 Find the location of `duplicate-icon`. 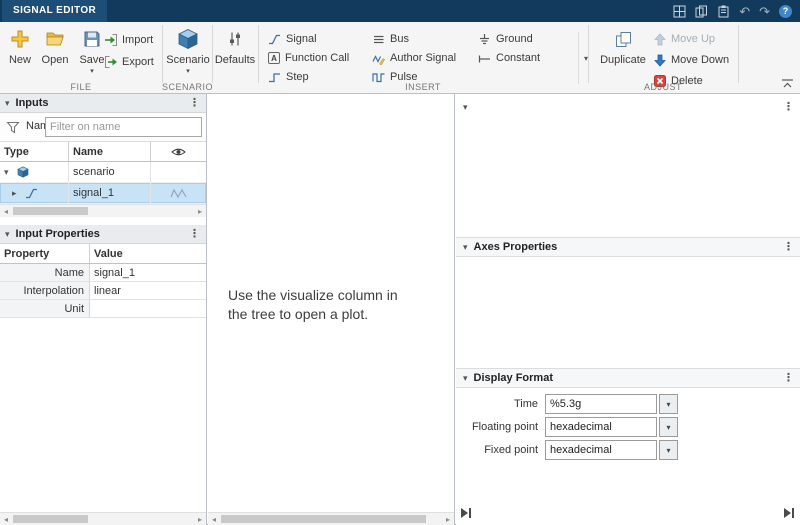

duplicate-icon is located at coordinates (623, 39).